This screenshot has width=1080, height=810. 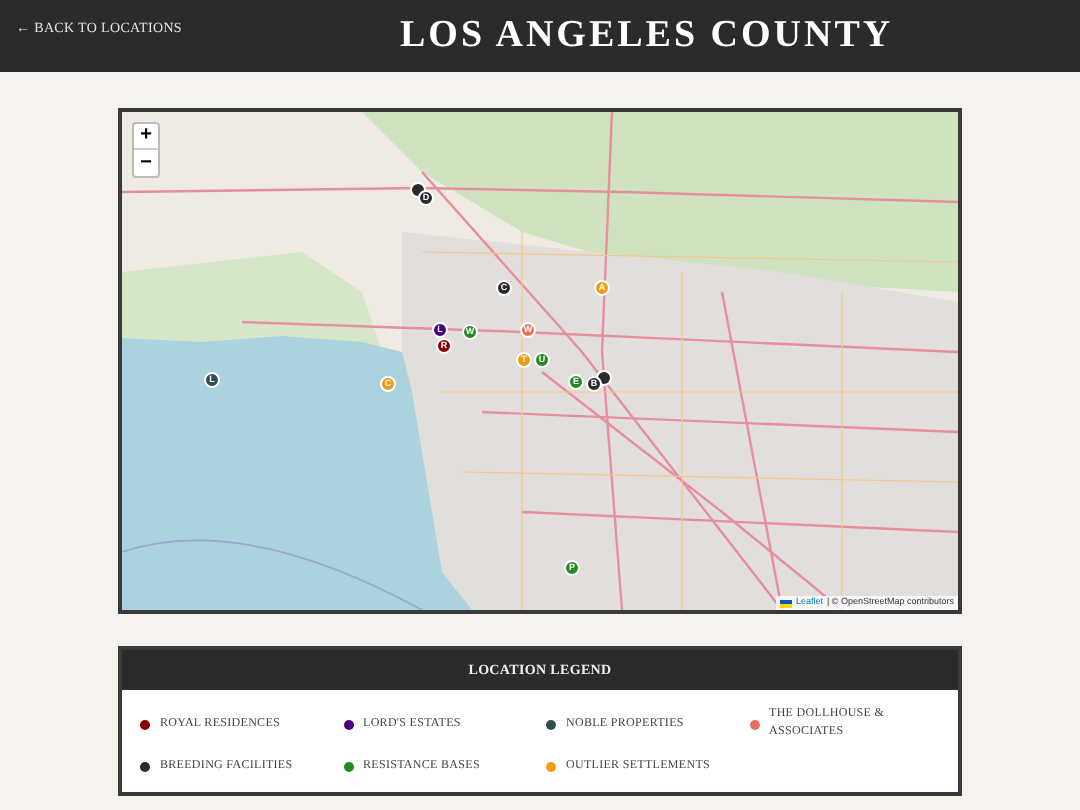 What do you see at coordinates (647, 35) in the screenshot?
I see `page-title: LOS ANGELES COUNTY` at bounding box center [647, 35].